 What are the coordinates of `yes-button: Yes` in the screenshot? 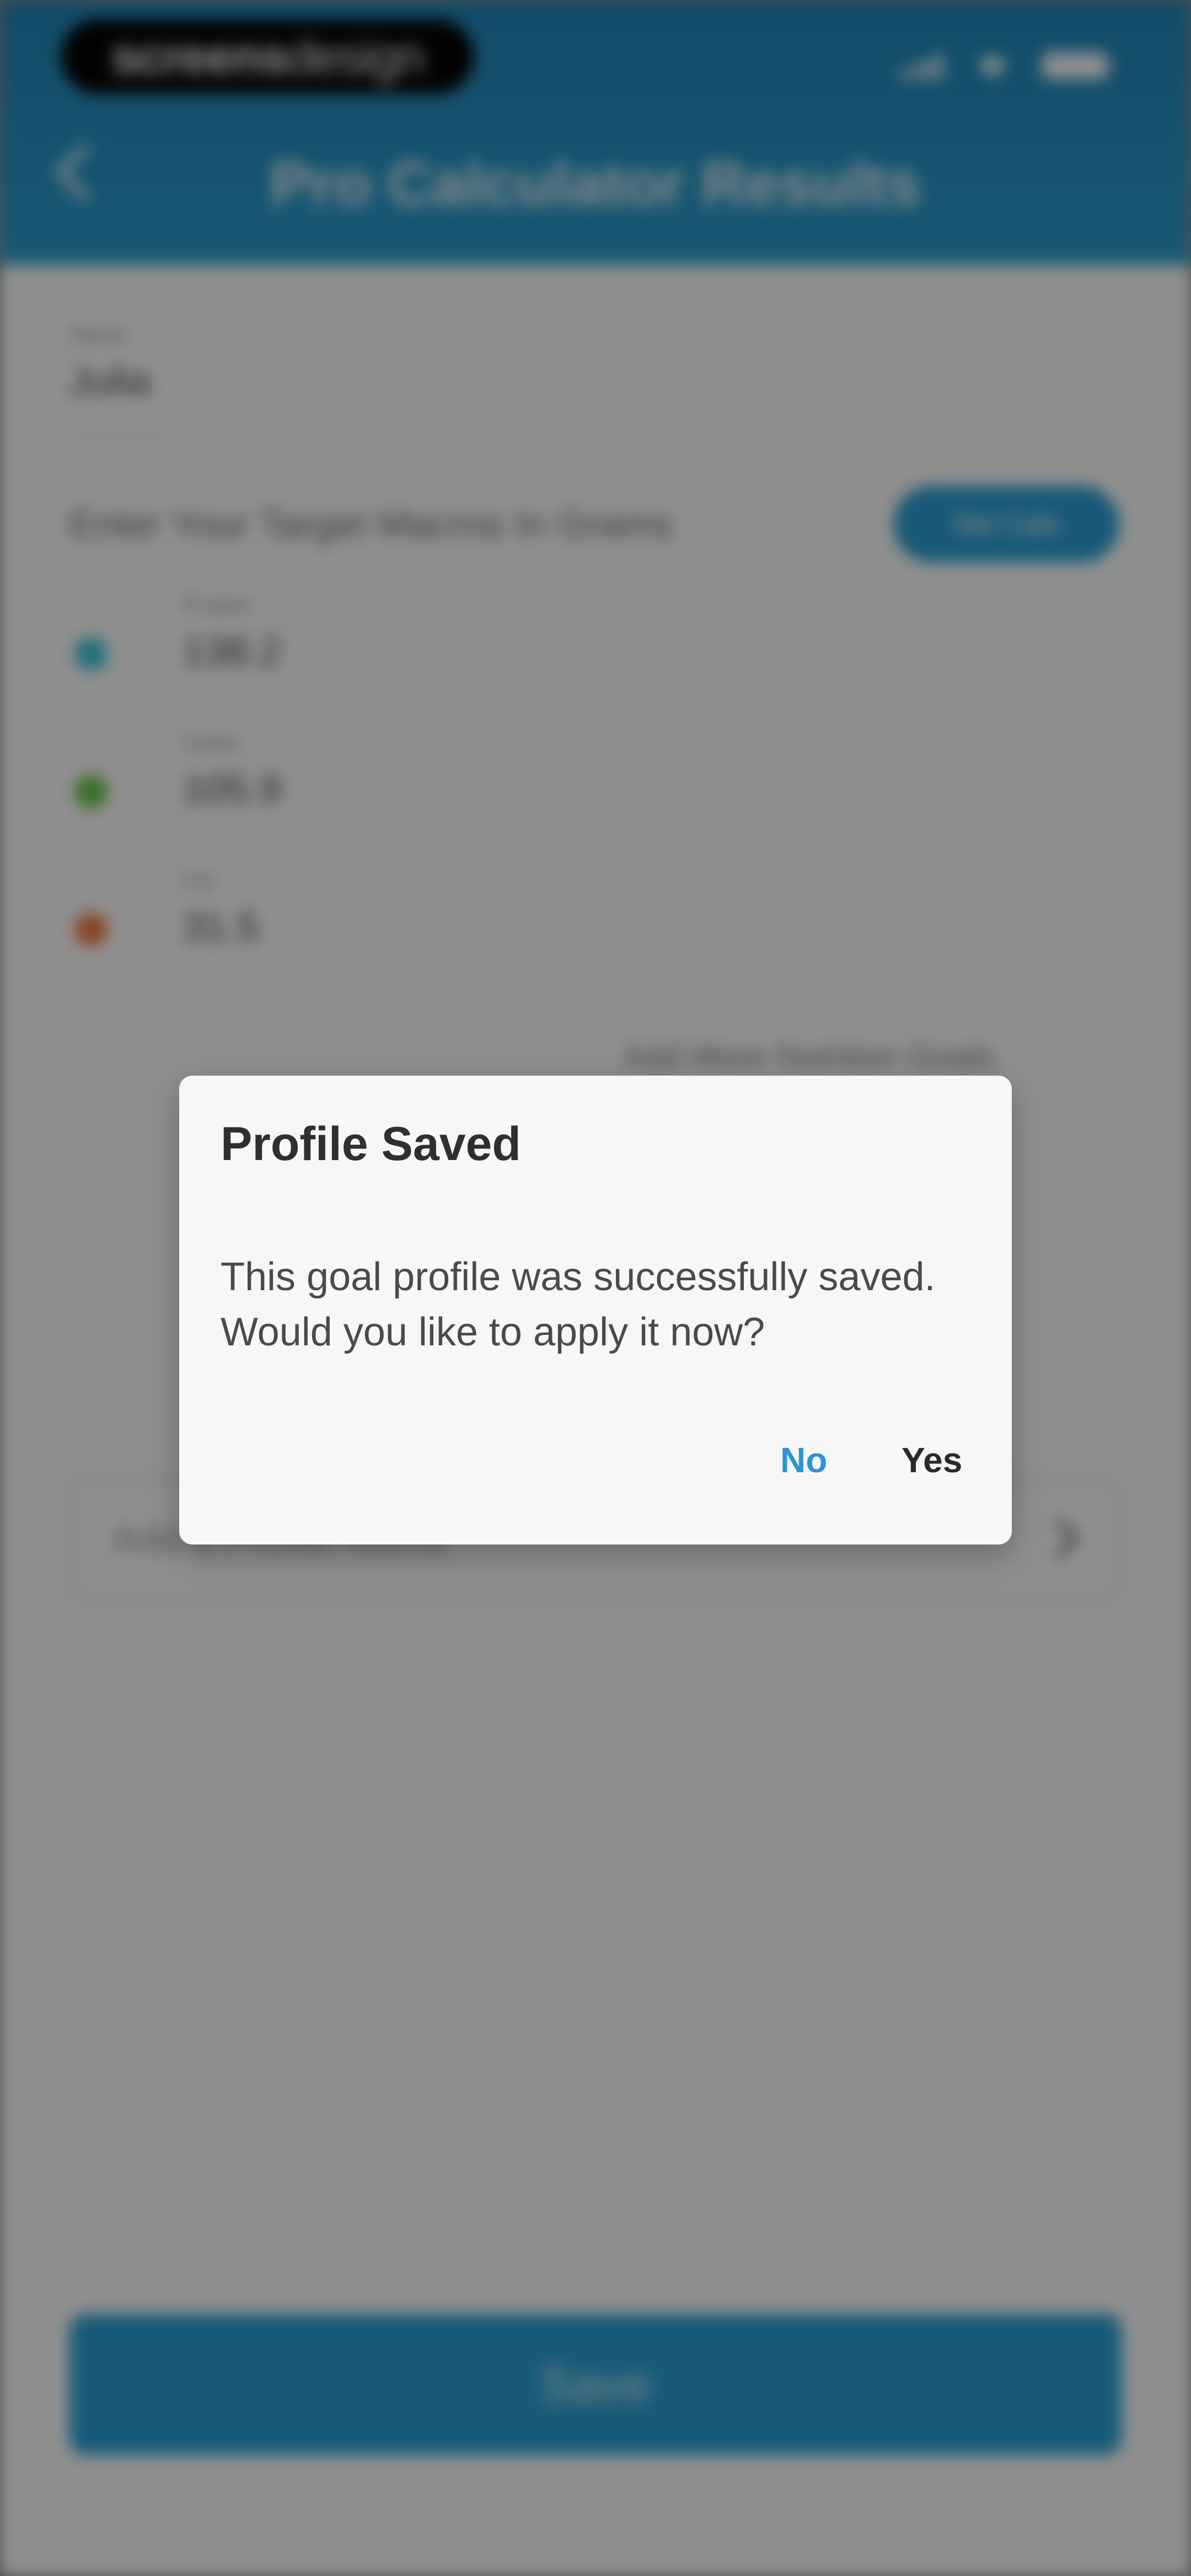 It's located at (931, 1460).